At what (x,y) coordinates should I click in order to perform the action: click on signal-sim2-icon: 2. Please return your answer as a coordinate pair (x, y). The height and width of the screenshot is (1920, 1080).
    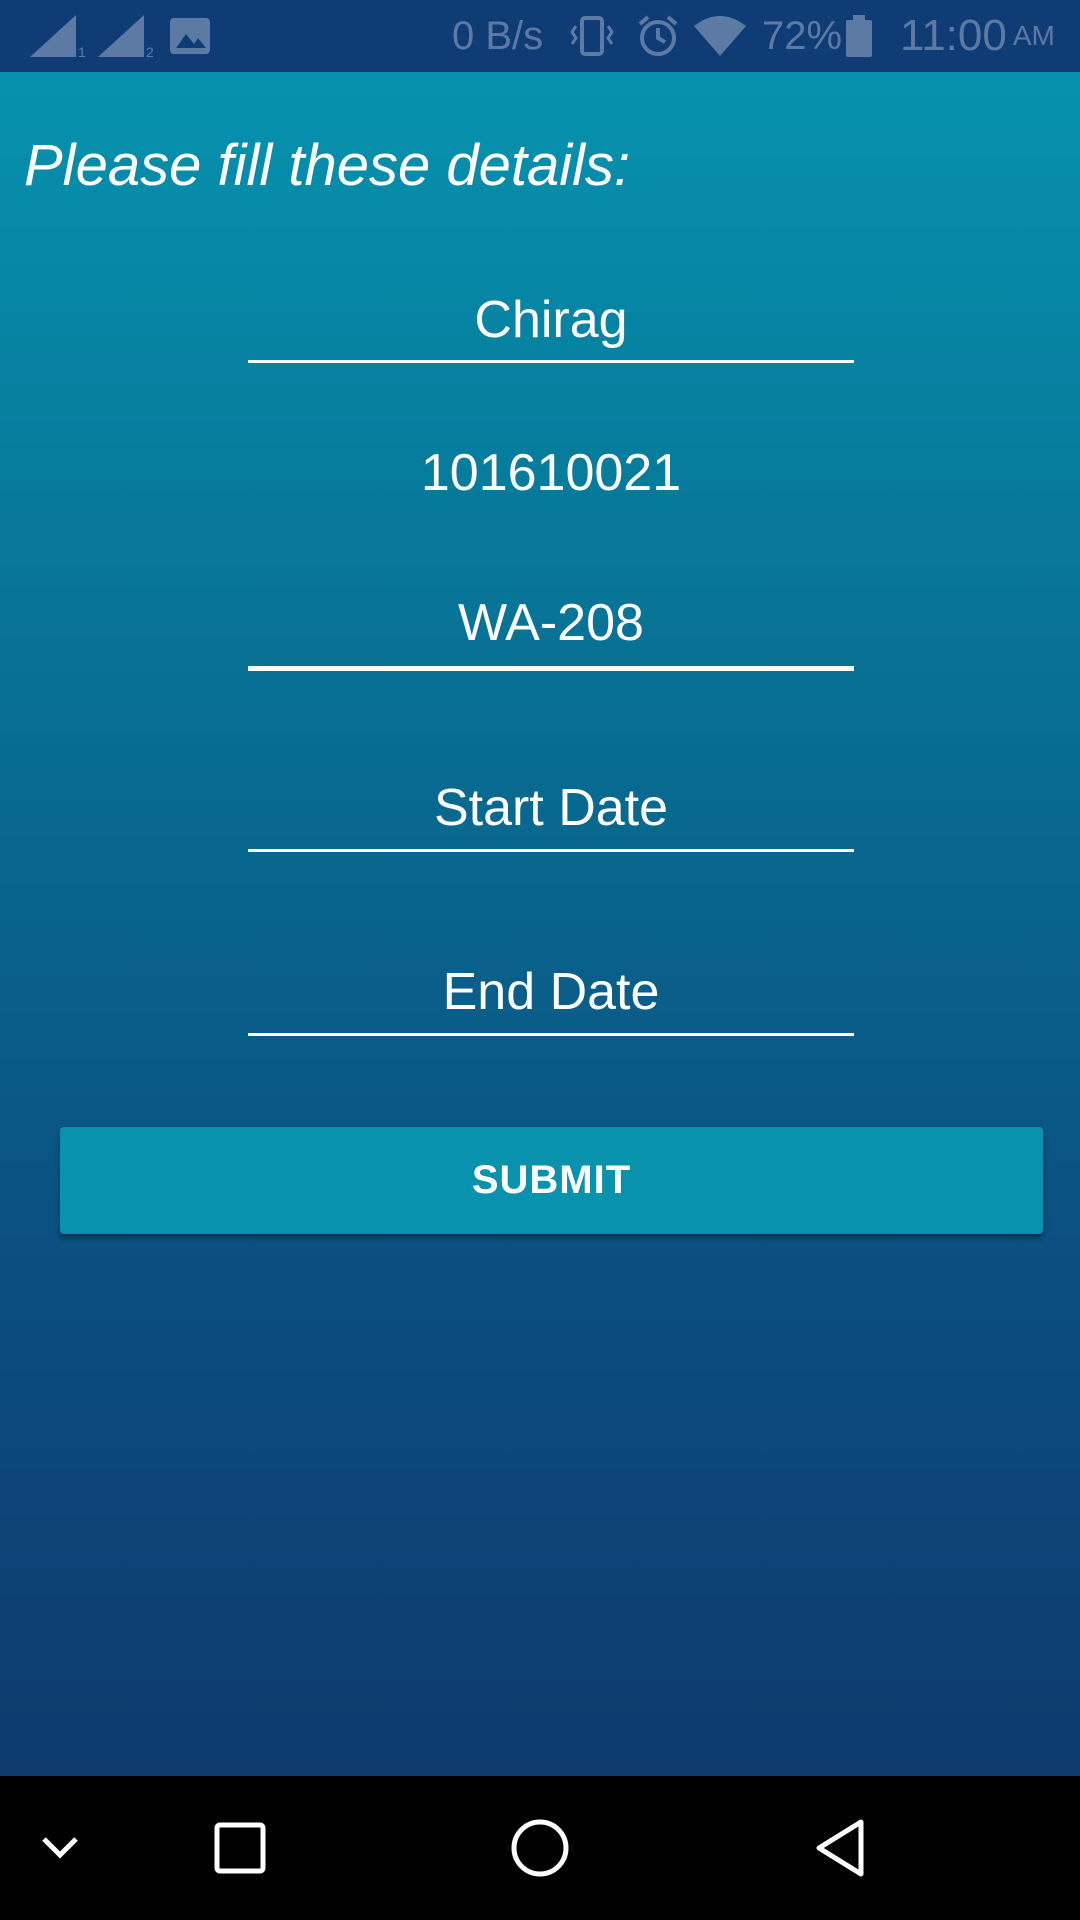
    Looking at the image, I should click on (125, 36).